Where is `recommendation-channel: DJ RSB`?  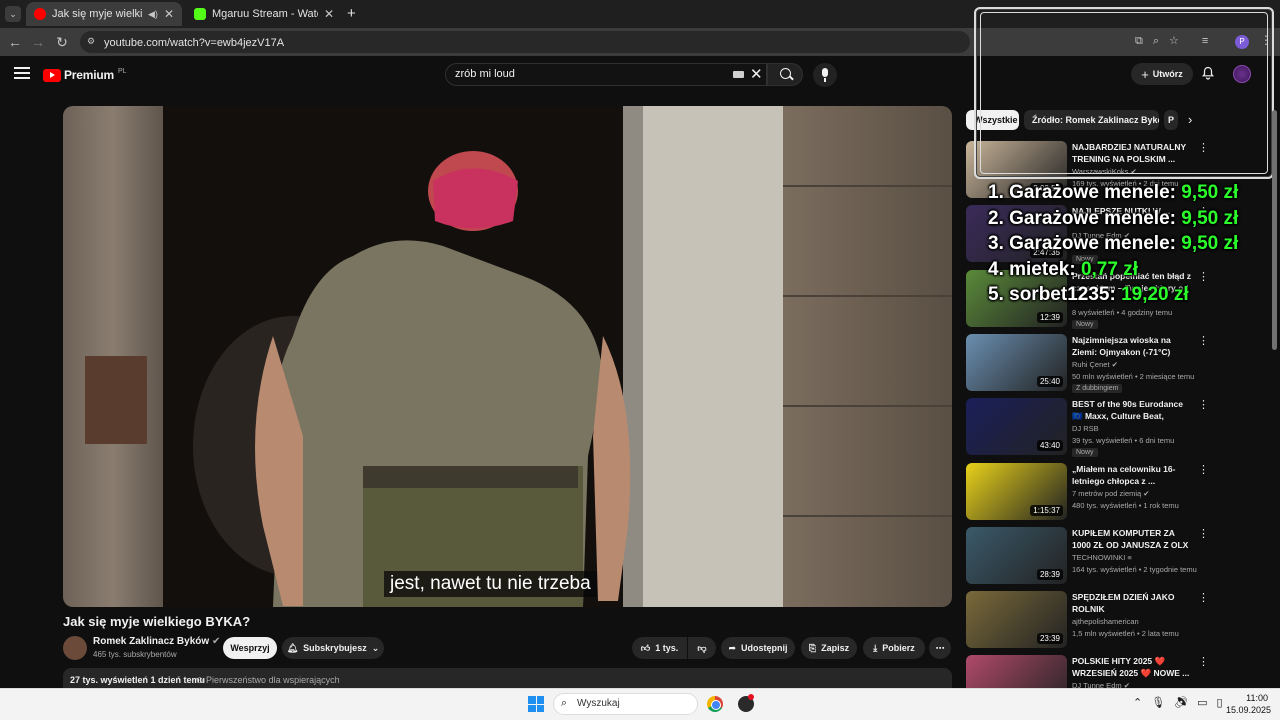 recommendation-channel: DJ RSB is located at coordinates (1085, 428).